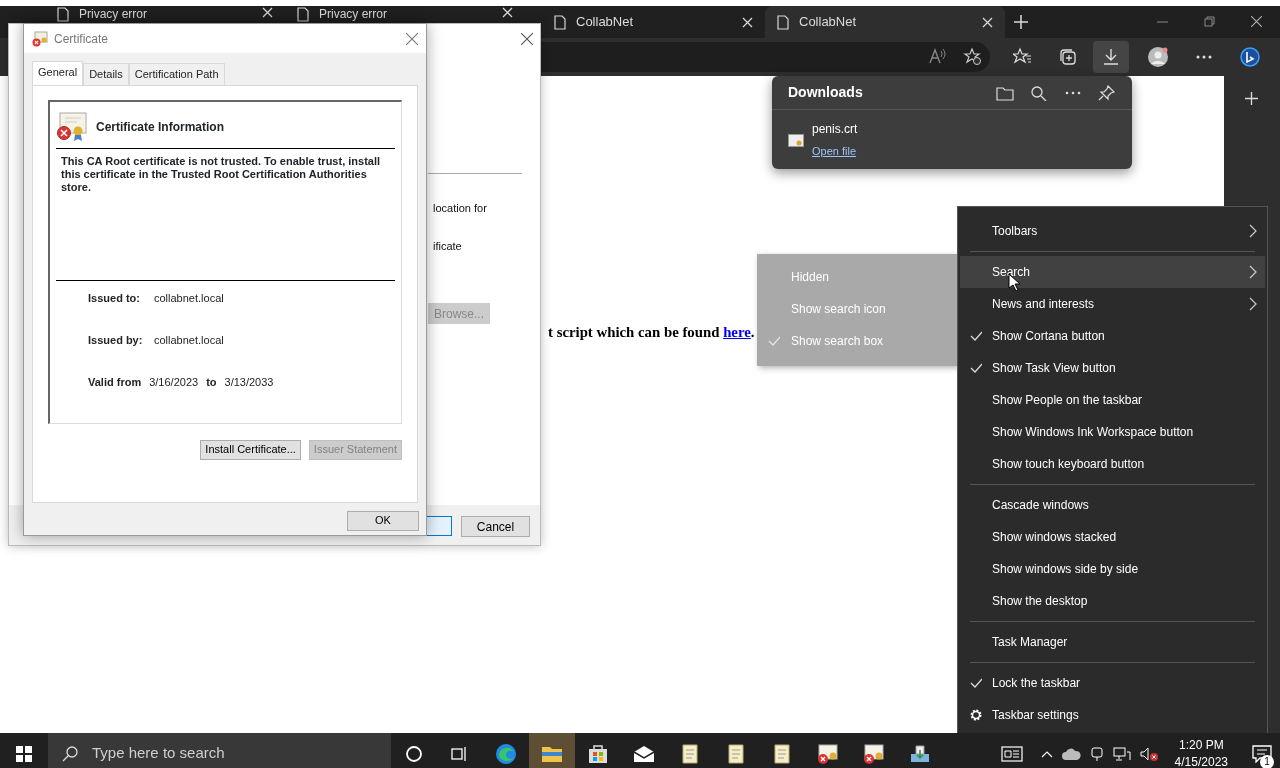  I want to click on dialog-tab: General, so click(58, 73).